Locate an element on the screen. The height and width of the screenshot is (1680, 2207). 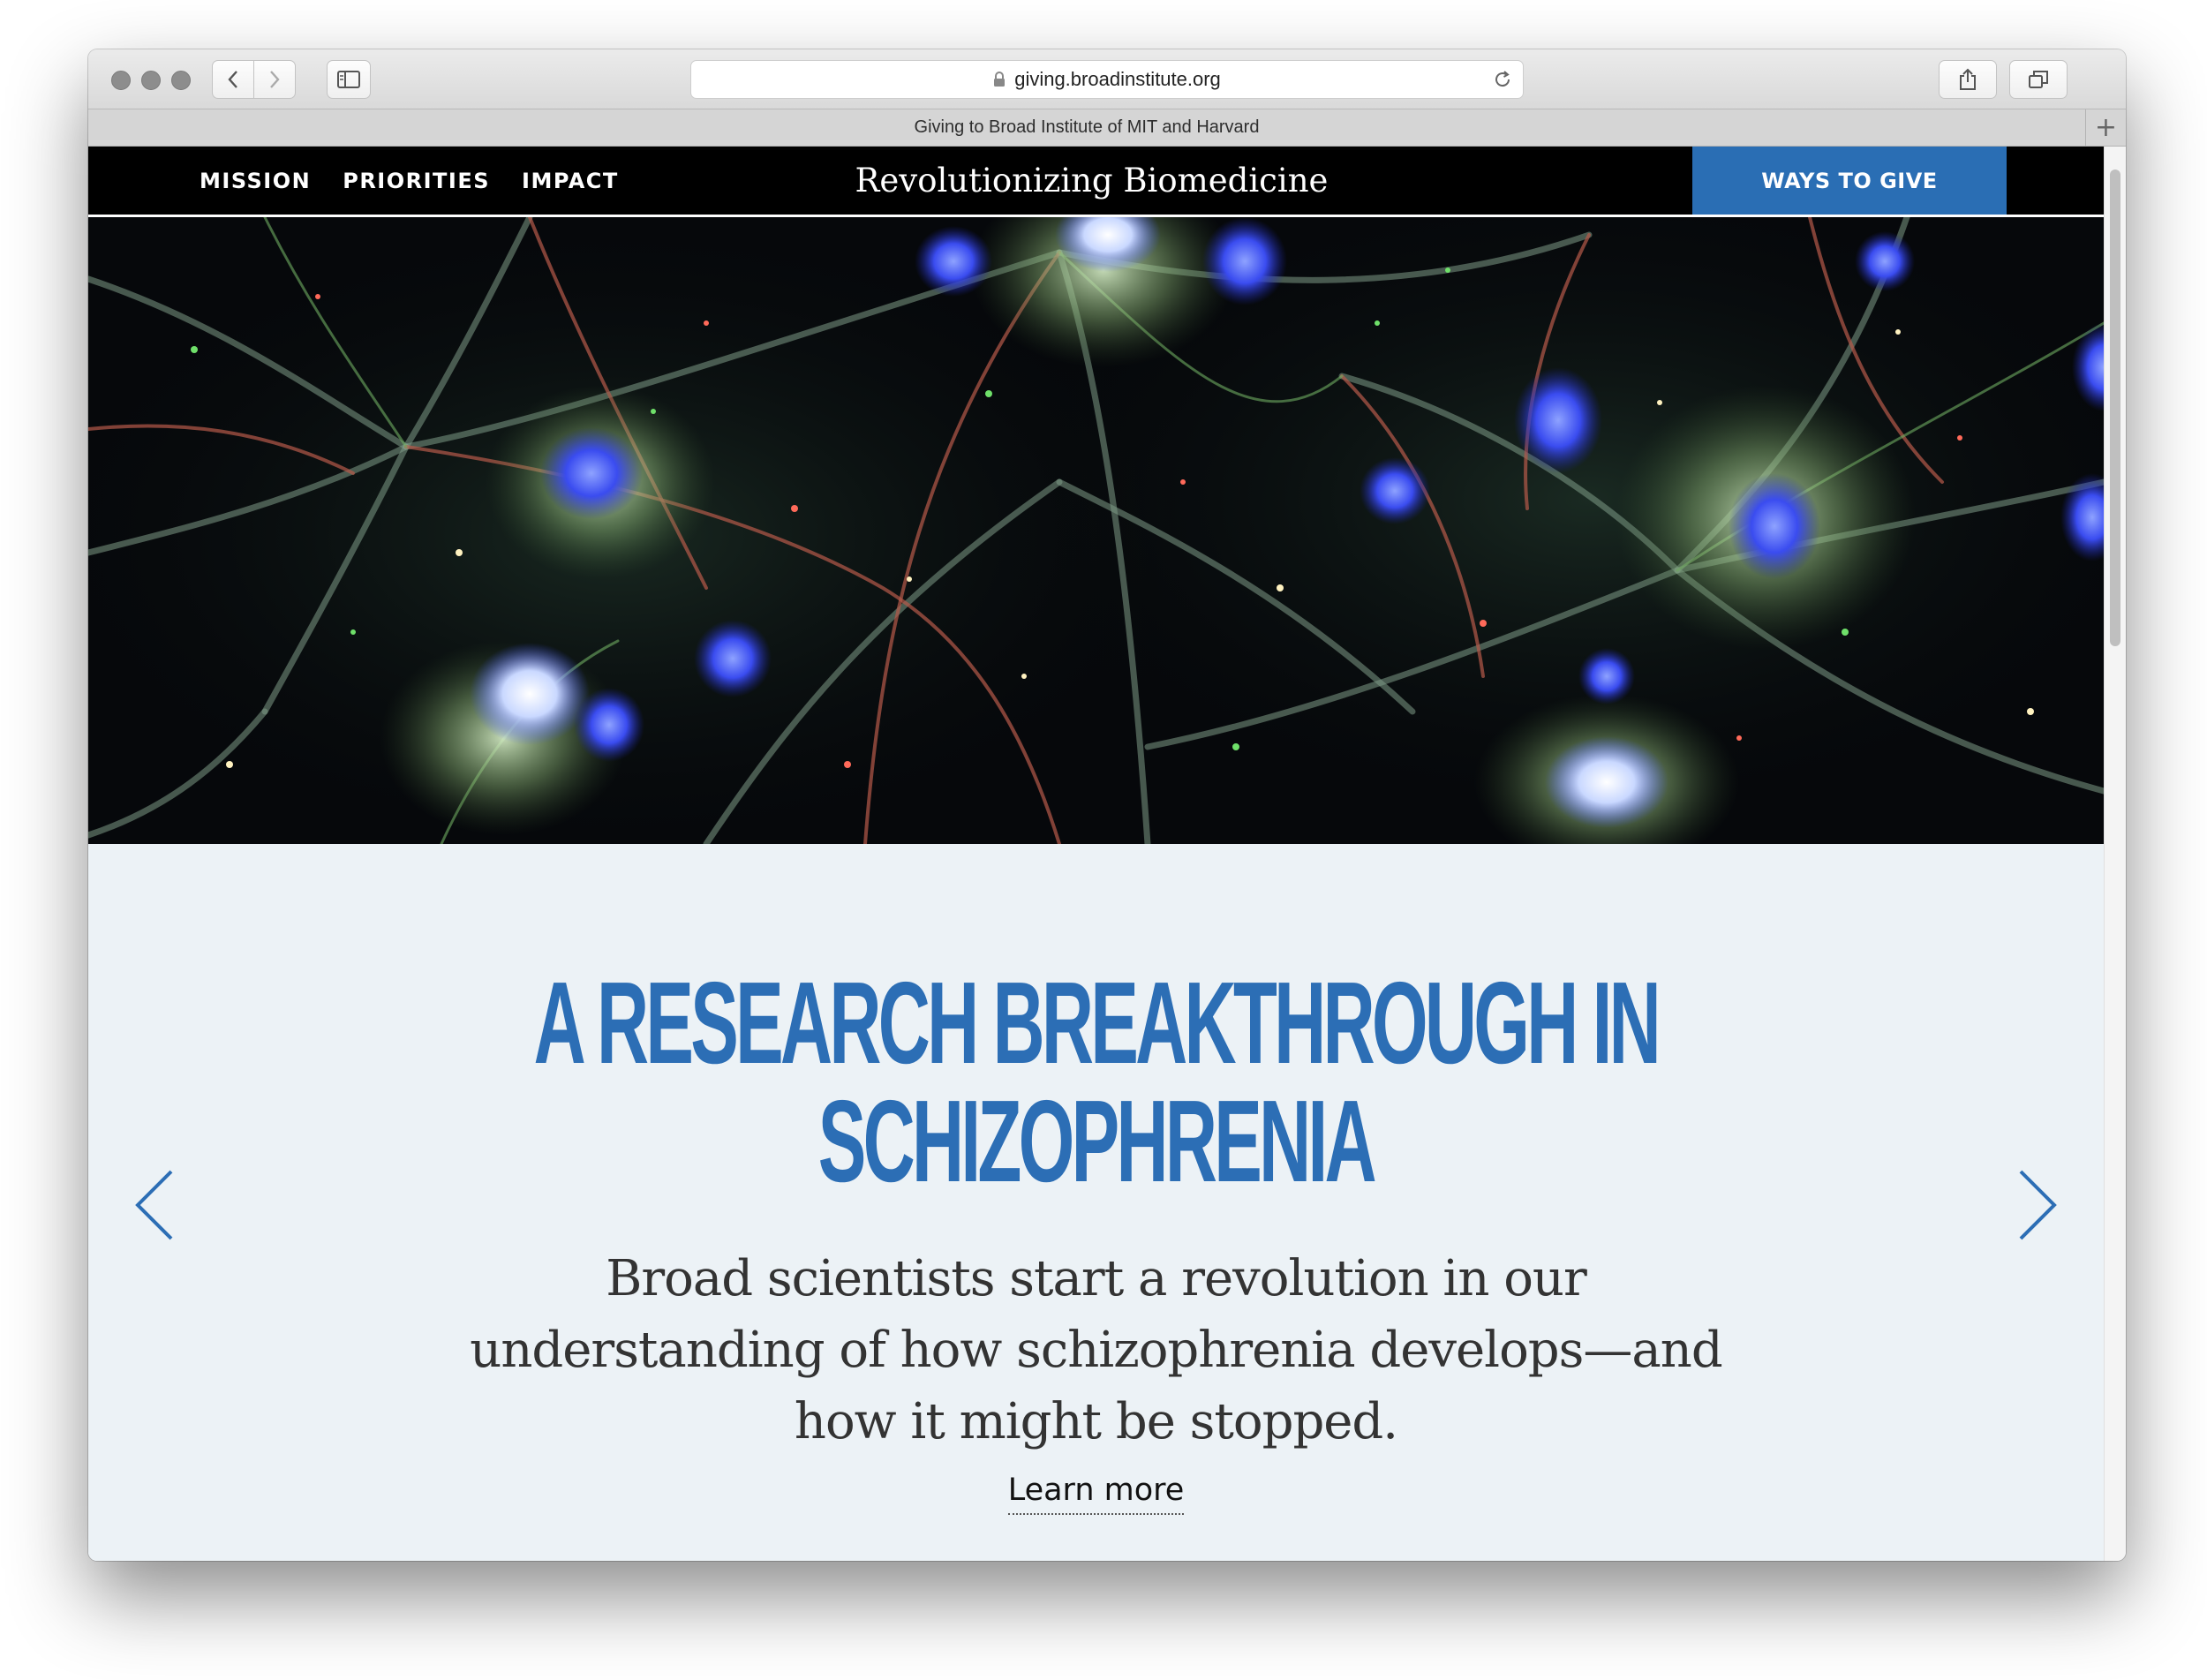
headline-line-2: SCHIZOPHRENIA is located at coordinates (1097, 1141).